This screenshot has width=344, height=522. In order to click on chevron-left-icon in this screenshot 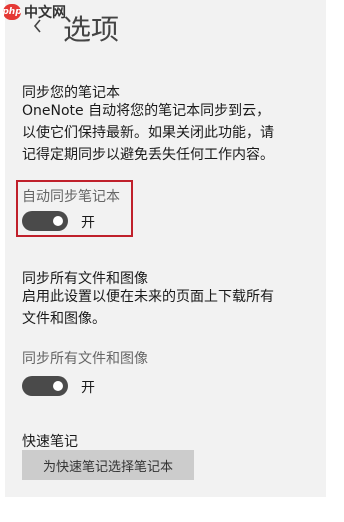, I will do `click(37, 26)`.